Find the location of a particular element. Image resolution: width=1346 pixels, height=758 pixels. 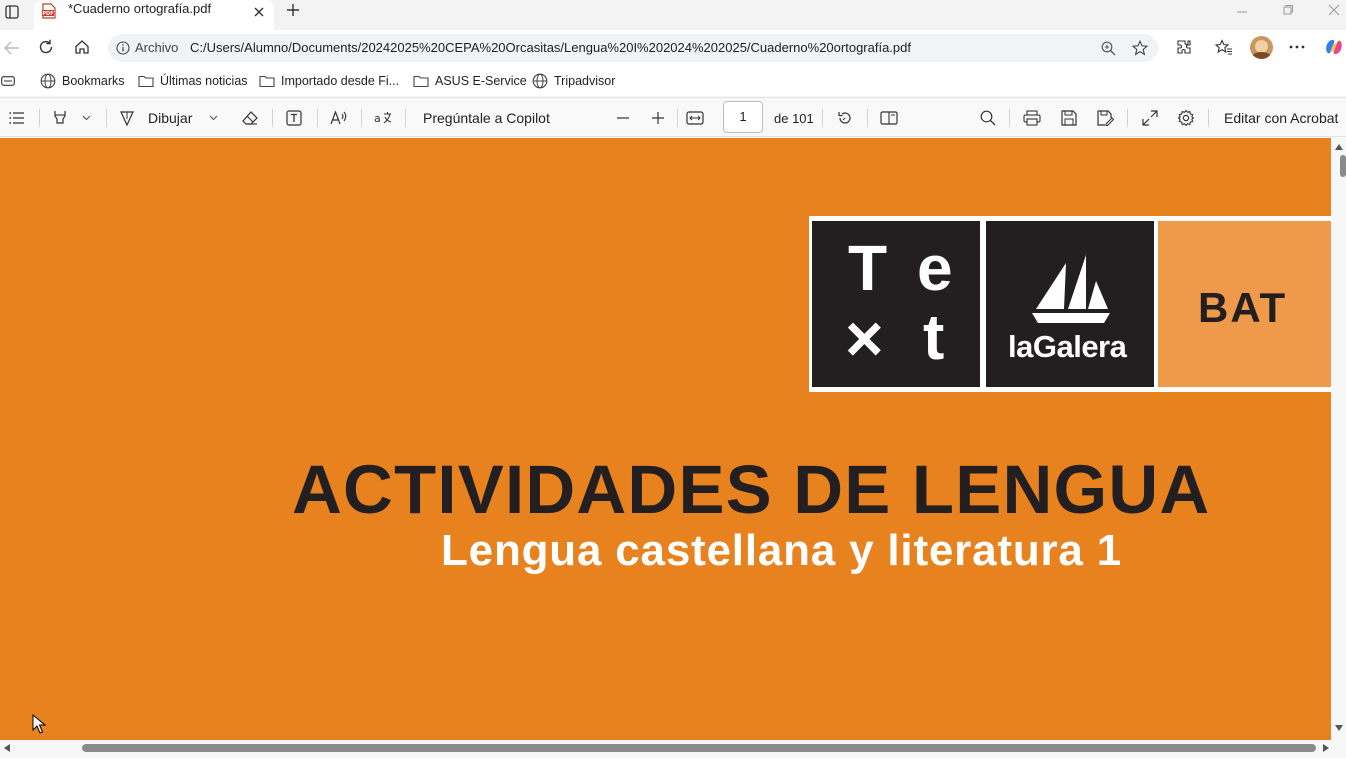

info-icon is located at coordinates (123, 48).